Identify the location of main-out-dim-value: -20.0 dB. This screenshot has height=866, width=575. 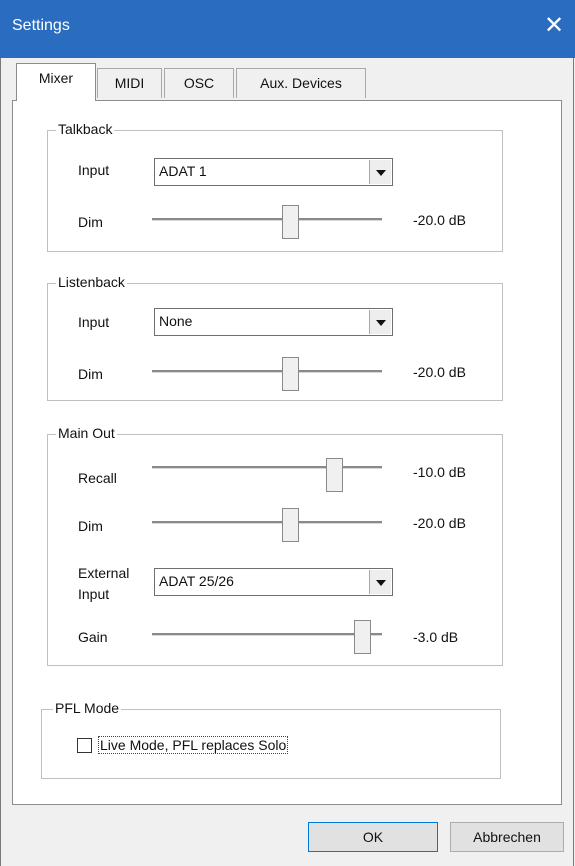
(439, 523).